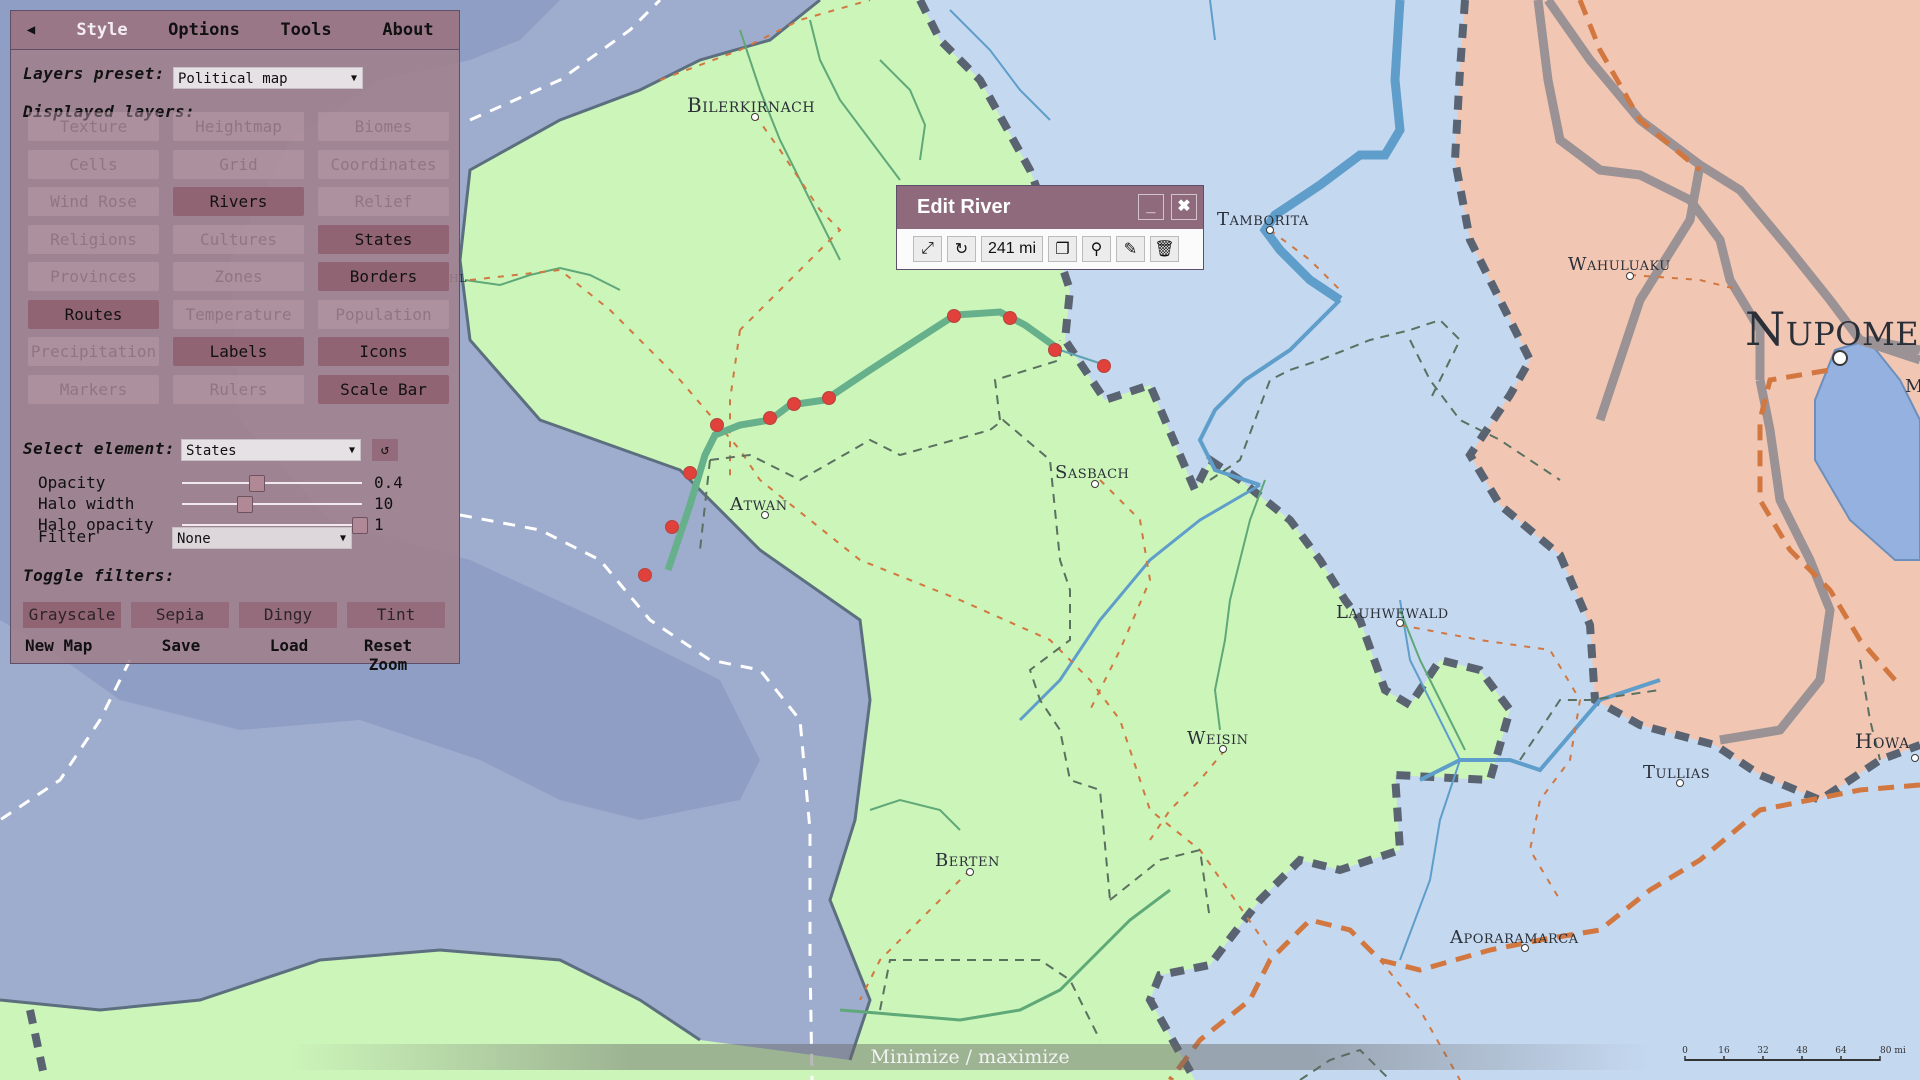 This screenshot has width=1920, height=1080. What do you see at coordinates (181, 645) in the screenshot?
I see `save-button: Save` at bounding box center [181, 645].